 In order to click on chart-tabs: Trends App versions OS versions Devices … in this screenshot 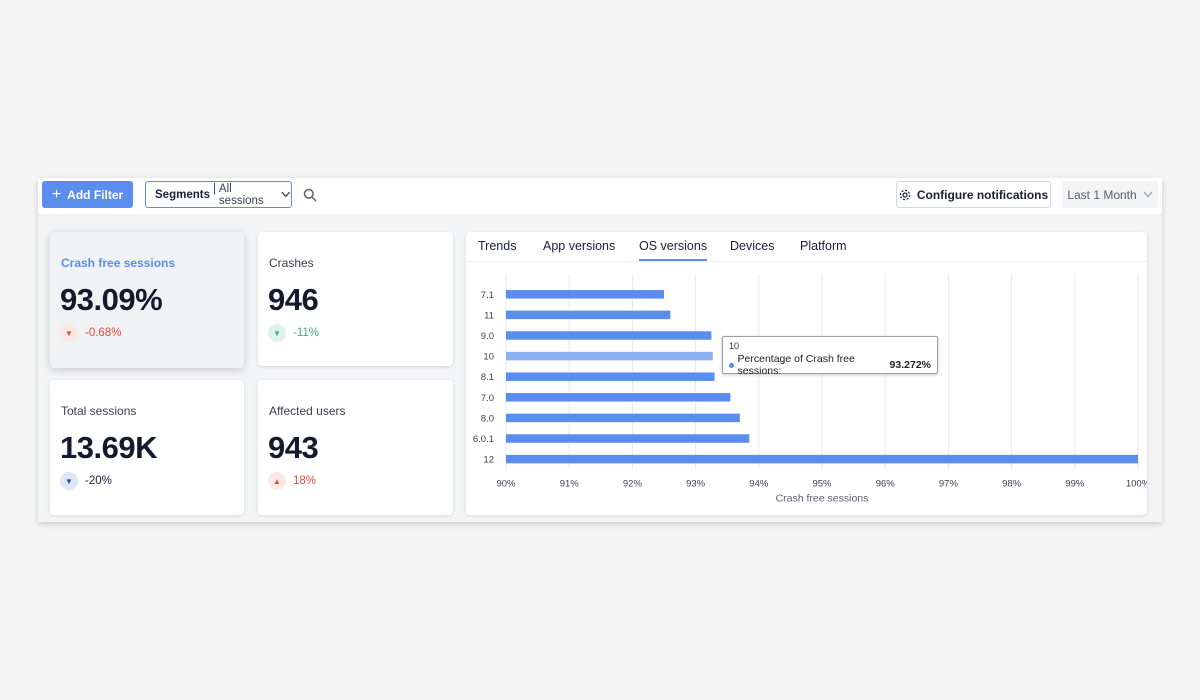, I will do `click(806, 247)`.